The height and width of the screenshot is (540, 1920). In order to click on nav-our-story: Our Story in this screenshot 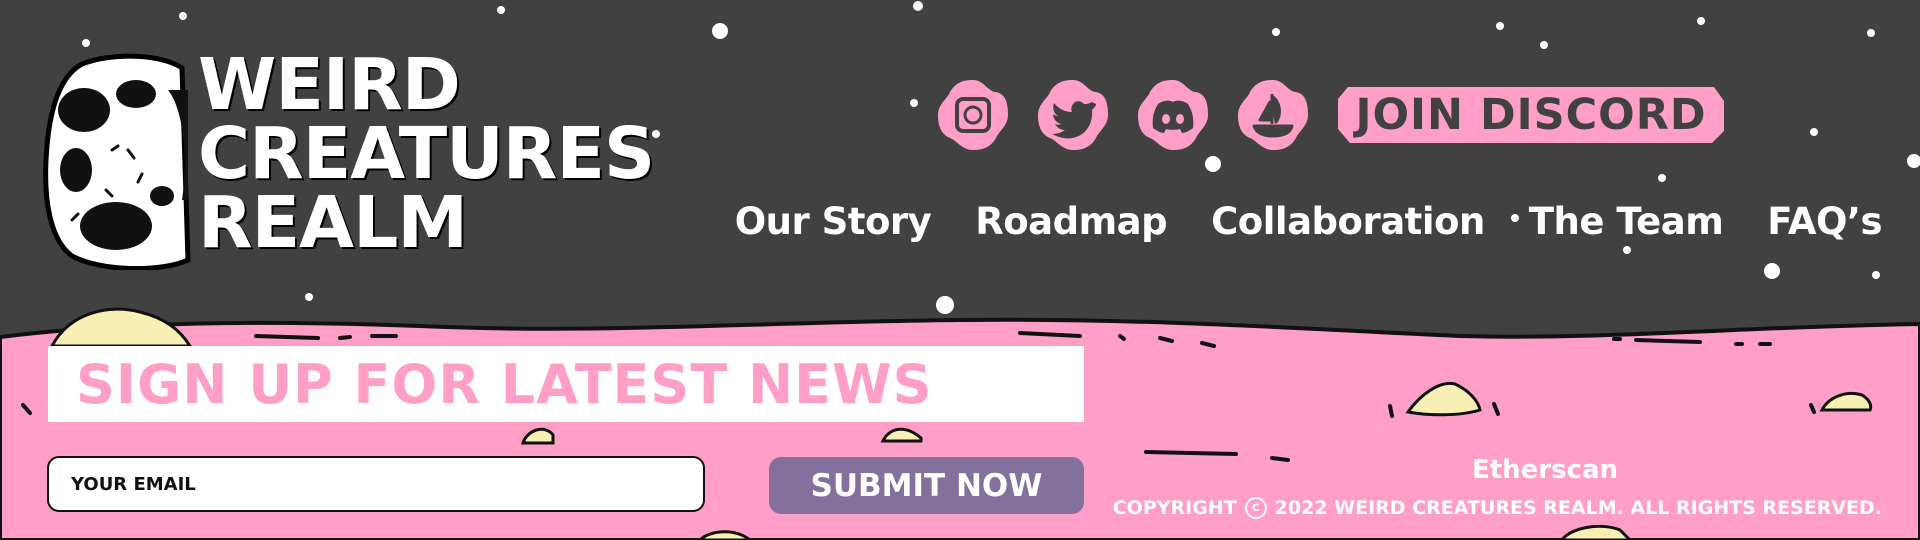, I will do `click(833, 221)`.